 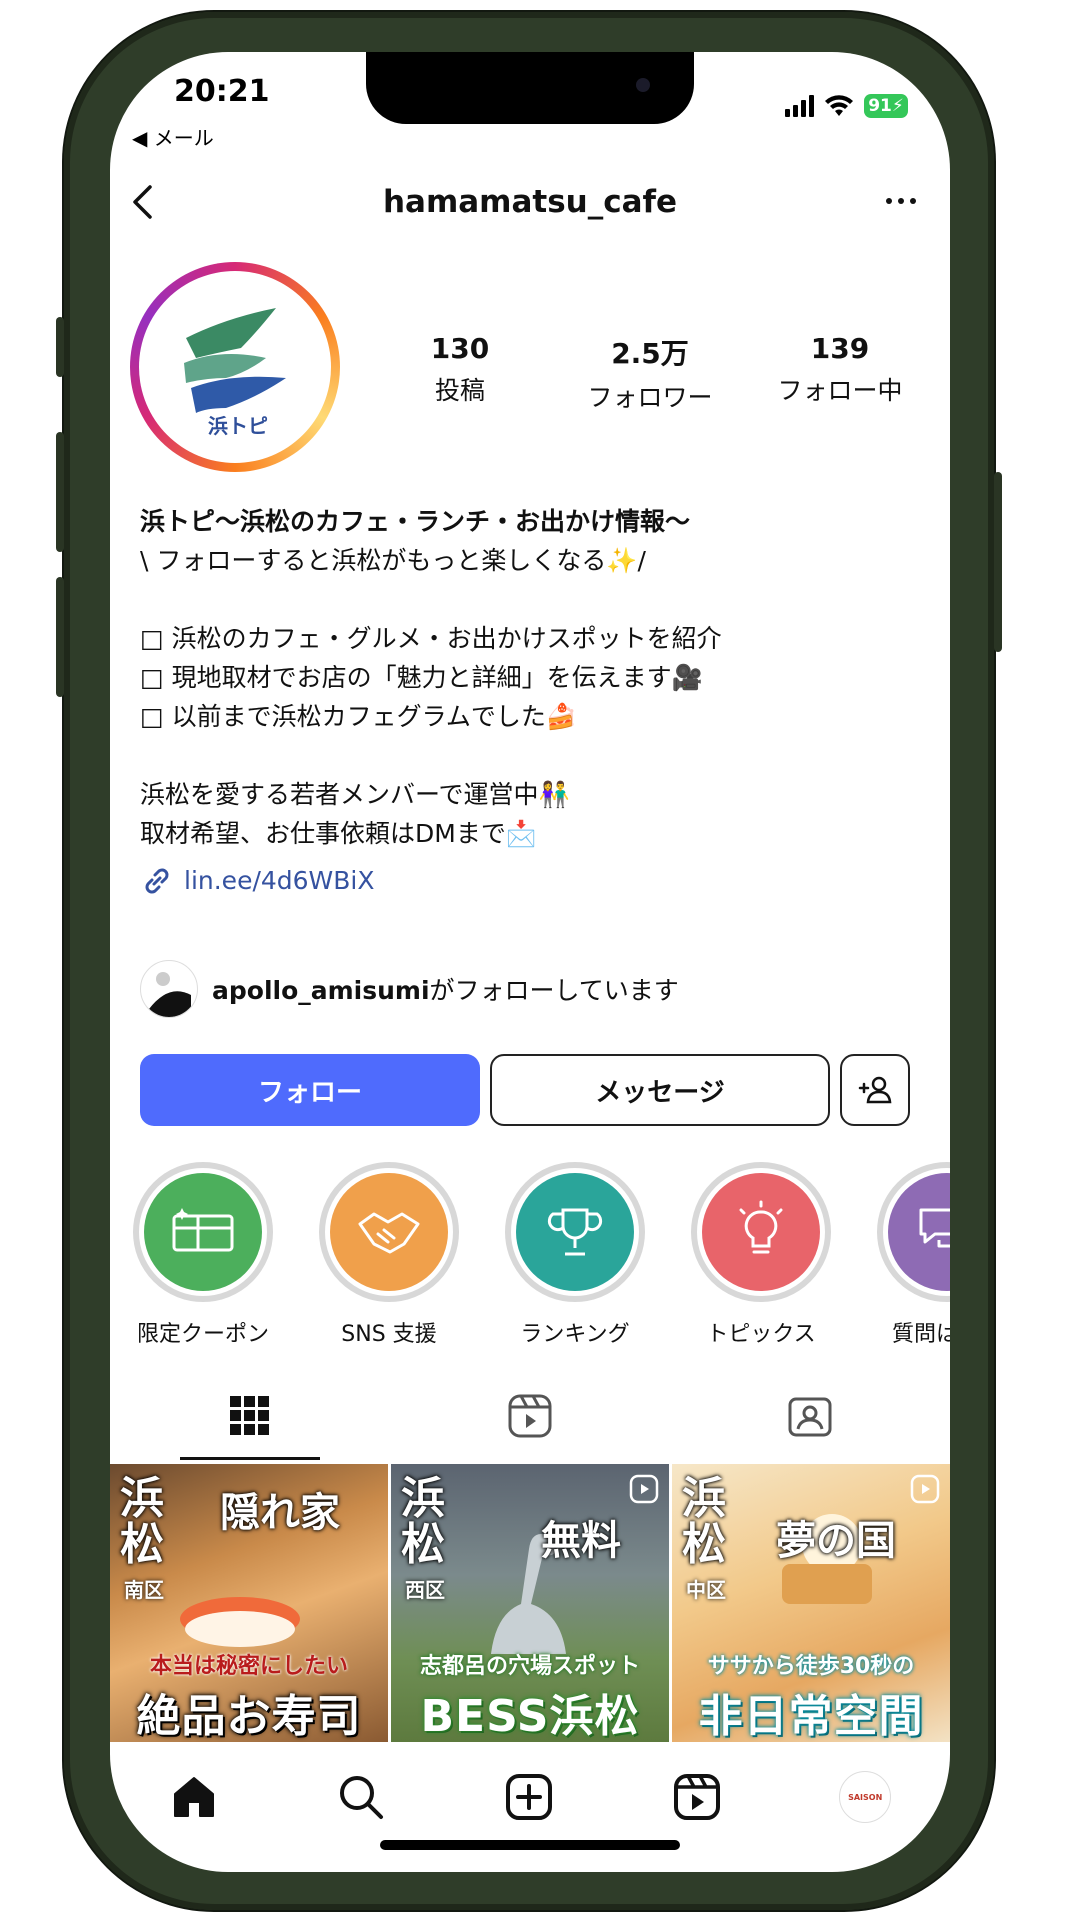 I want to click on tagged-person-icon, so click(x=810, y=1417).